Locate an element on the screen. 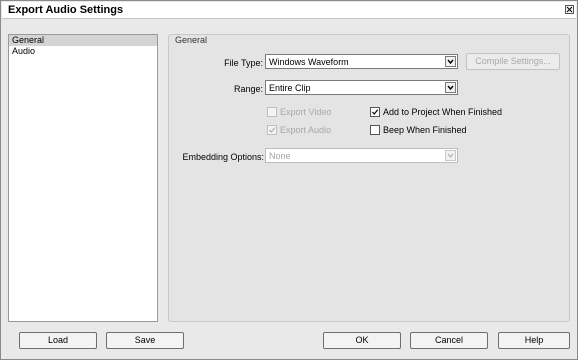 This screenshot has height=360, width=578. load-button: Load is located at coordinates (58, 340).